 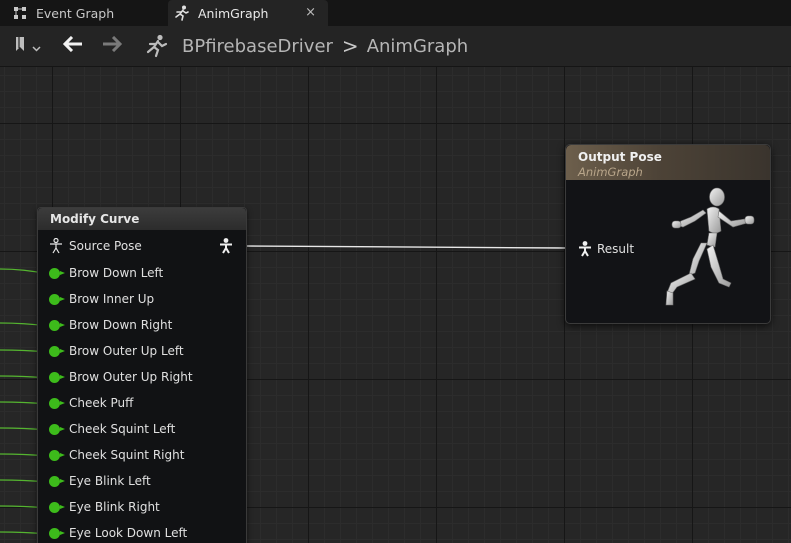 I want to click on curve-pin-label: Cheek Puff, so click(x=101, y=403).